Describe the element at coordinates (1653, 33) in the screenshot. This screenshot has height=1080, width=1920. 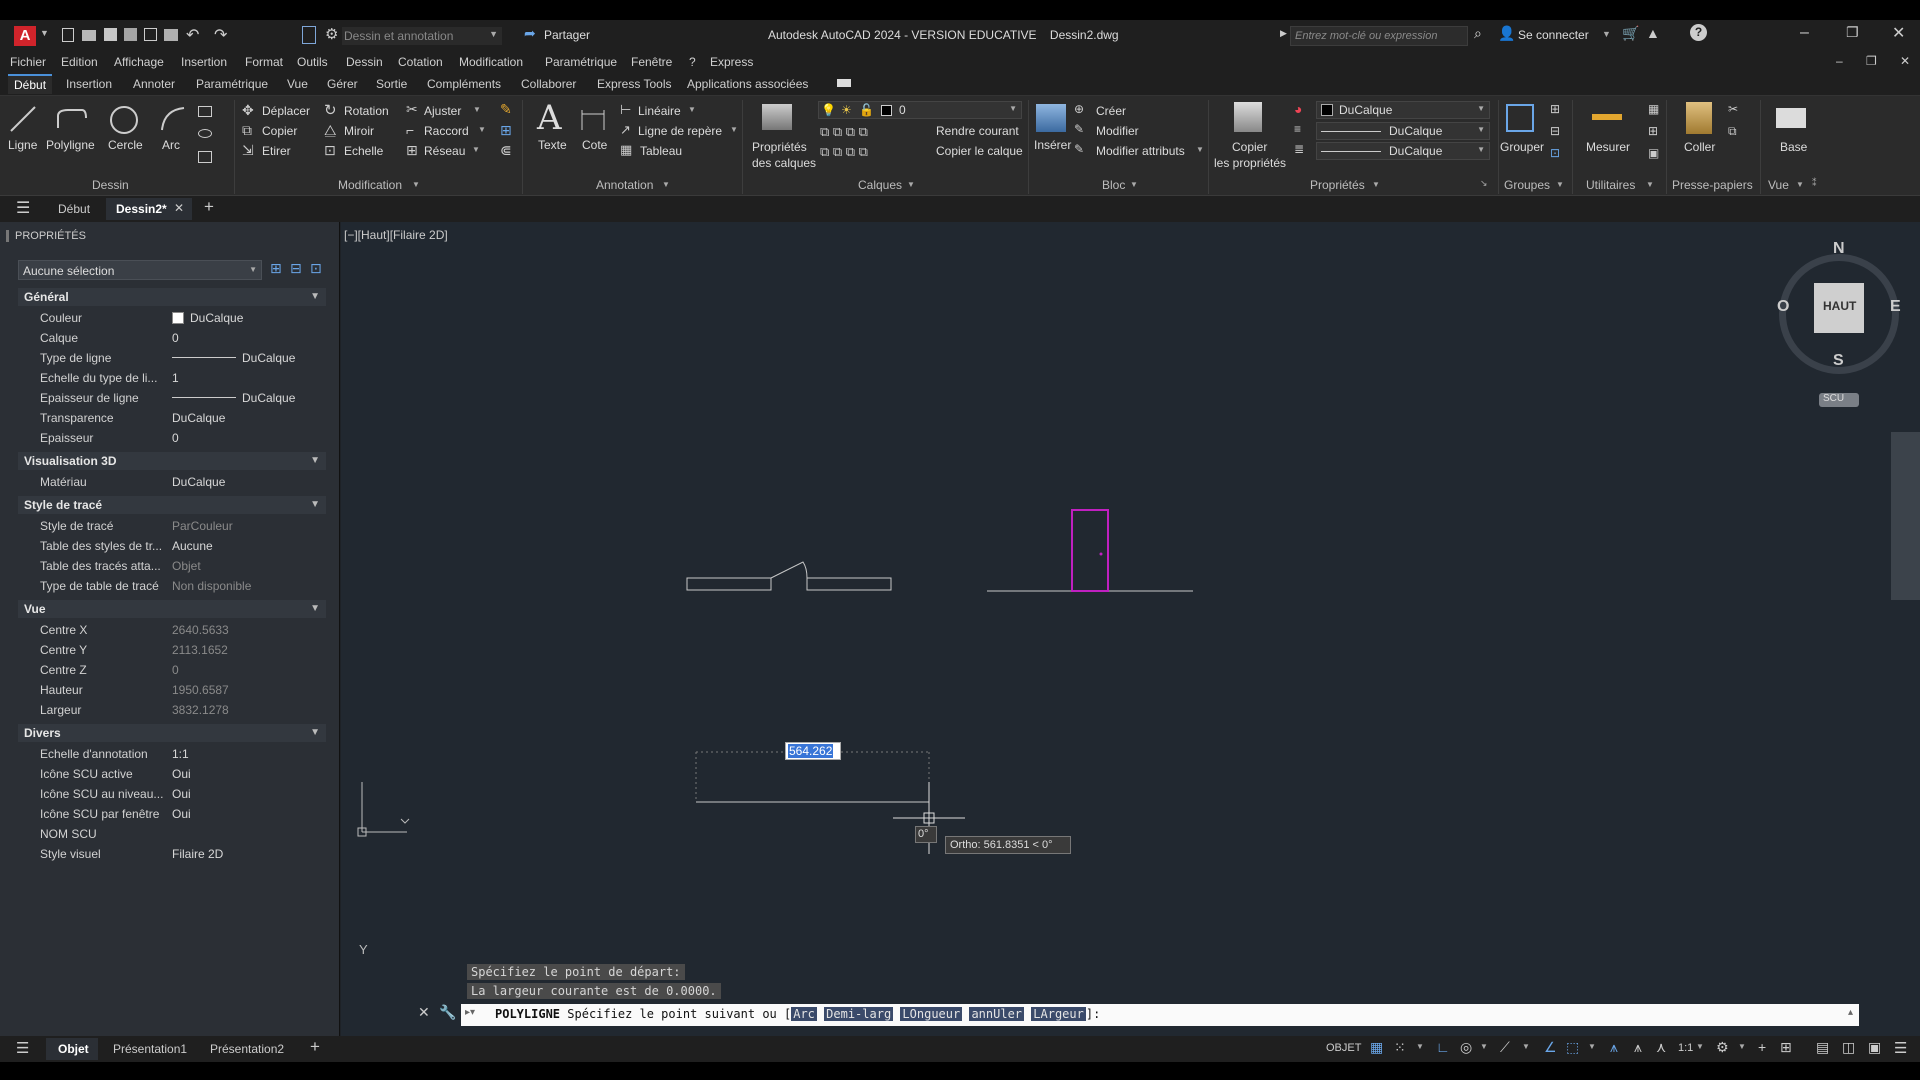
I see `autodesk-app-icon: ▲` at that location.